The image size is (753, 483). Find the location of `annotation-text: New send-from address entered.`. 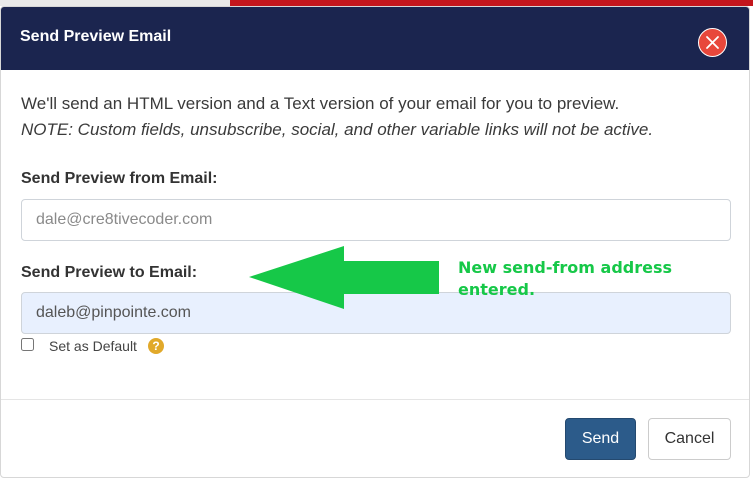

annotation-text: New send-from address entered. is located at coordinates (565, 279).